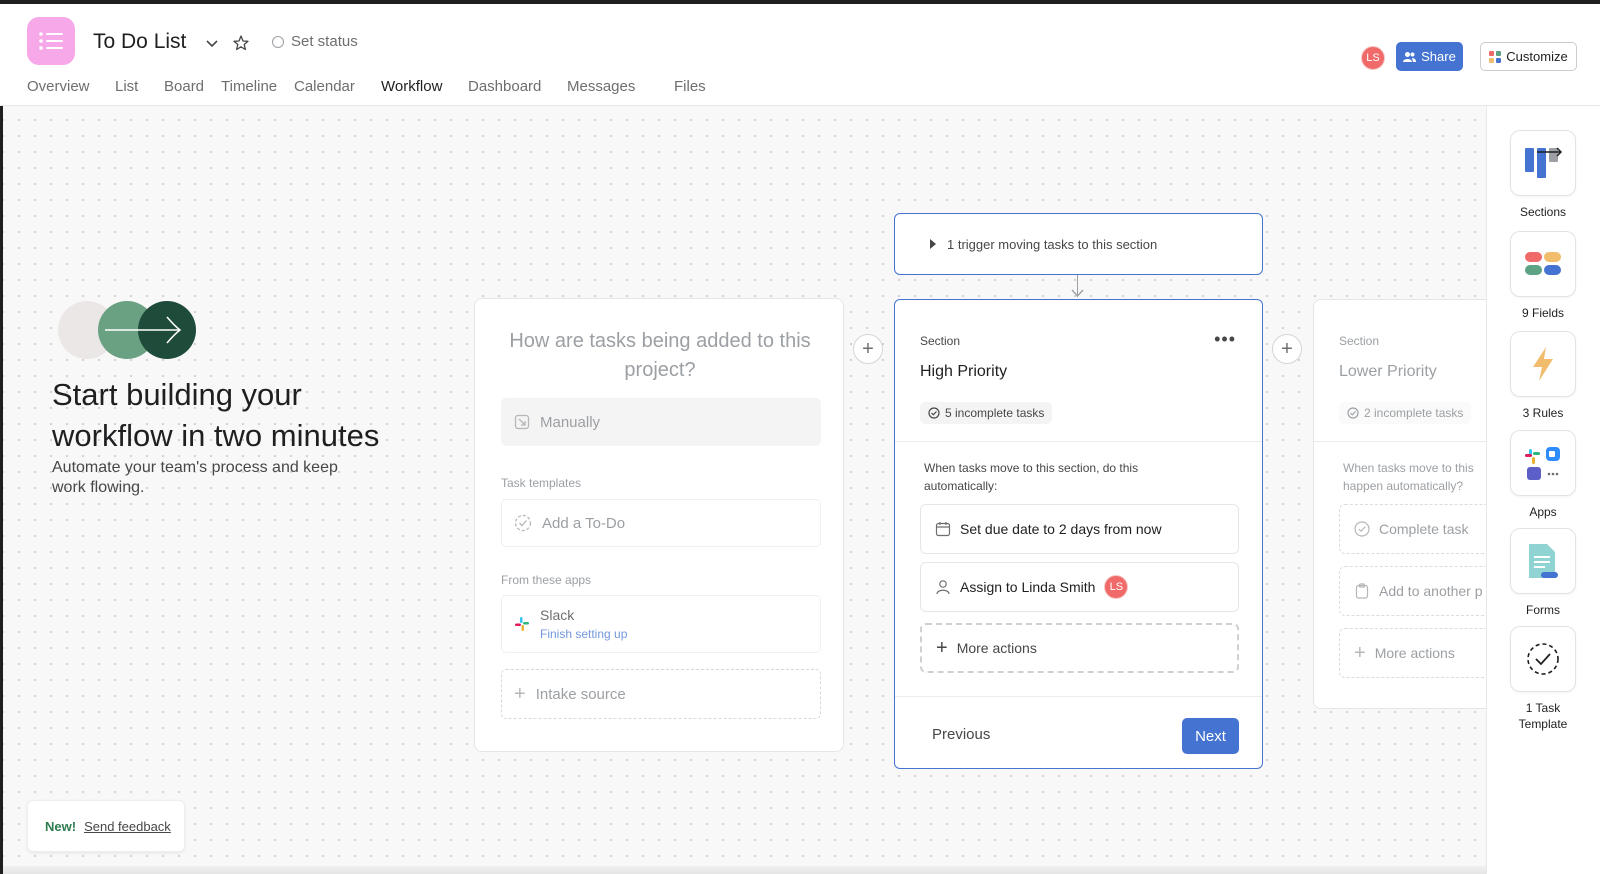  Describe the element at coordinates (1543, 313) in the screenshot. I see `fields-label: 9 Fields` at that location.